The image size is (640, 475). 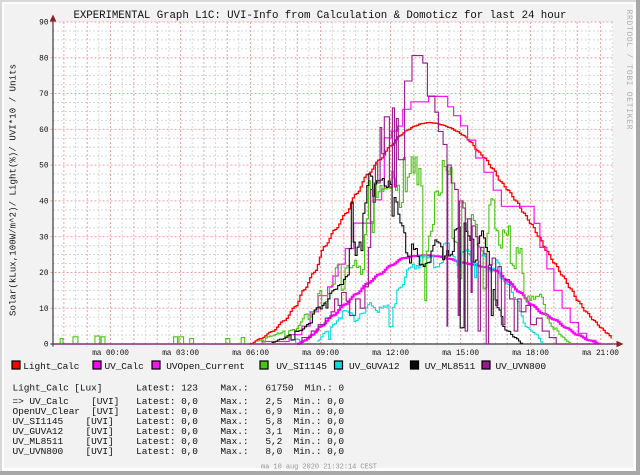 I want to click on svg-text: ma 21:00, so click(x=600, y=354).